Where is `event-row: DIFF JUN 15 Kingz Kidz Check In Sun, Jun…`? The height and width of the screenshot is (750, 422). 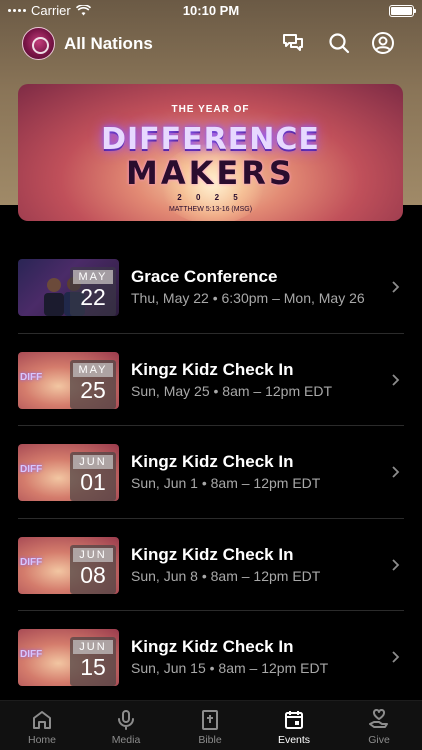
event-row: DIFF JUN 15 Kingz Kidz Check In Sun, Jun… is located at coordinates (211, 656).